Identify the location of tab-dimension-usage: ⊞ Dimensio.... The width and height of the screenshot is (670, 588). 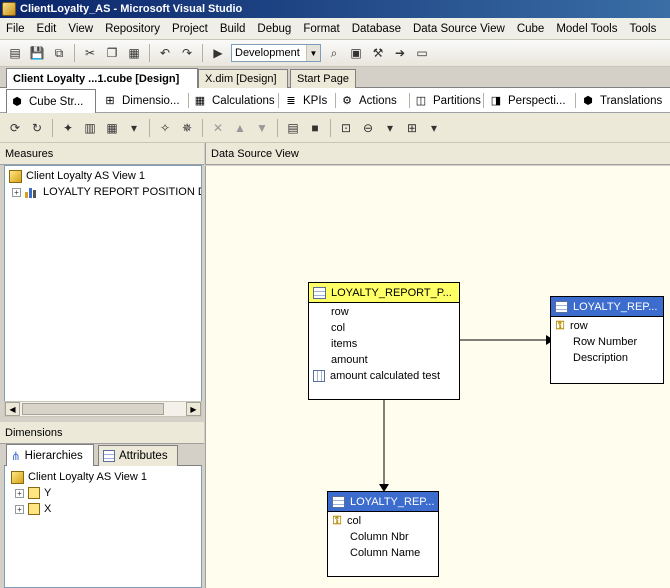
(143, 100).